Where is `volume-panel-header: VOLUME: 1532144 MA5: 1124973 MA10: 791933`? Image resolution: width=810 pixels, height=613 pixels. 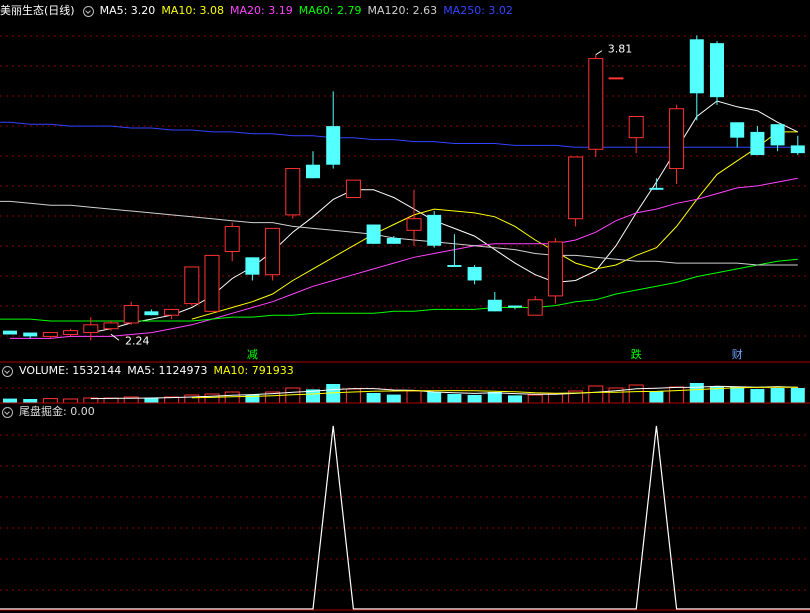 volume-panel-header: VOLUME: 1532144 MA5: 1124973 MA10: 791933 is located at coordinates (150, 371).